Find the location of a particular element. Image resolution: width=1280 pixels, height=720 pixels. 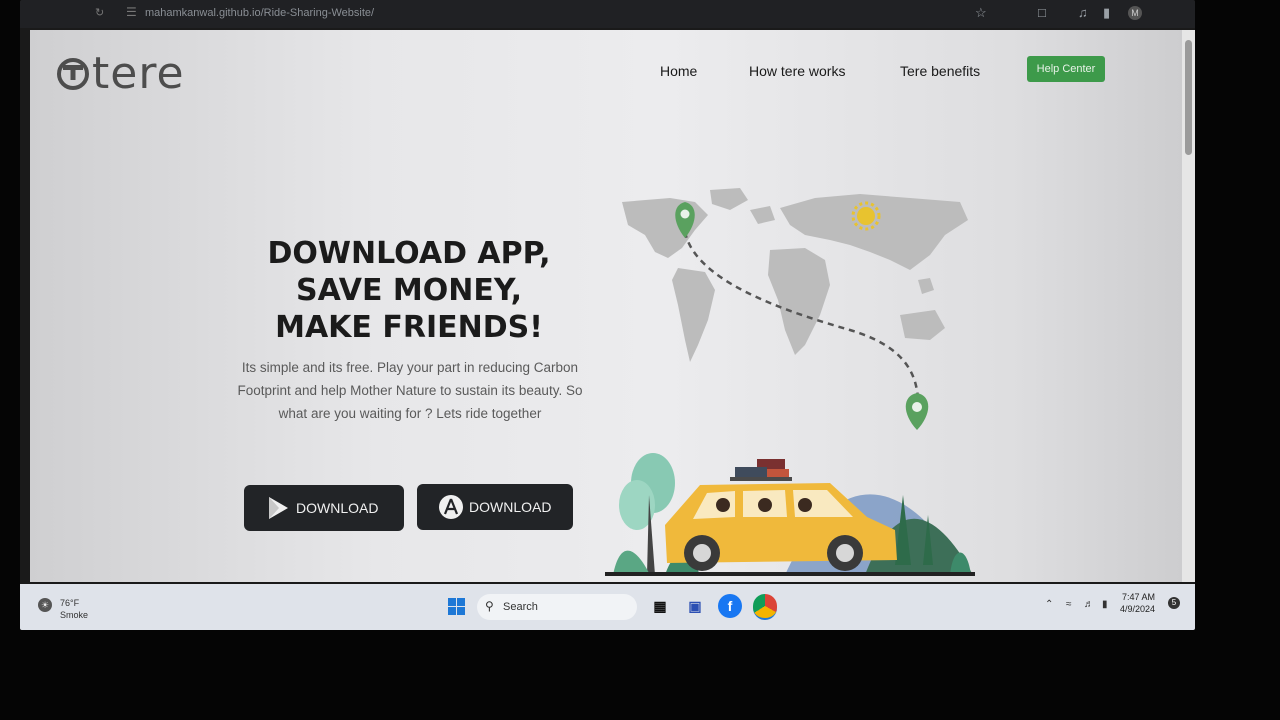

clock-date: 4/9/2024 is located at coordinates (1138, 609).